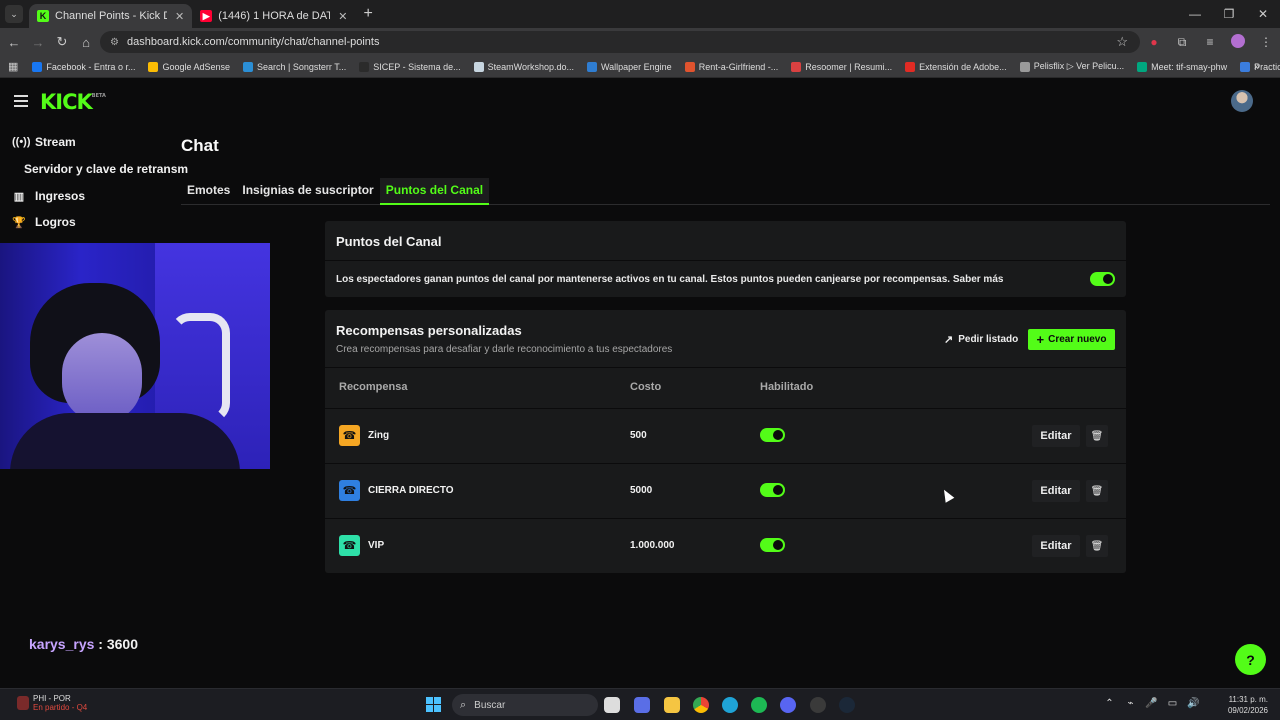 This screenshot has height=720, width=1280. What do you see at coordinates (433, 704) in the screenshot?
I see `windows-start-icon` at bounding box center [433, 704].